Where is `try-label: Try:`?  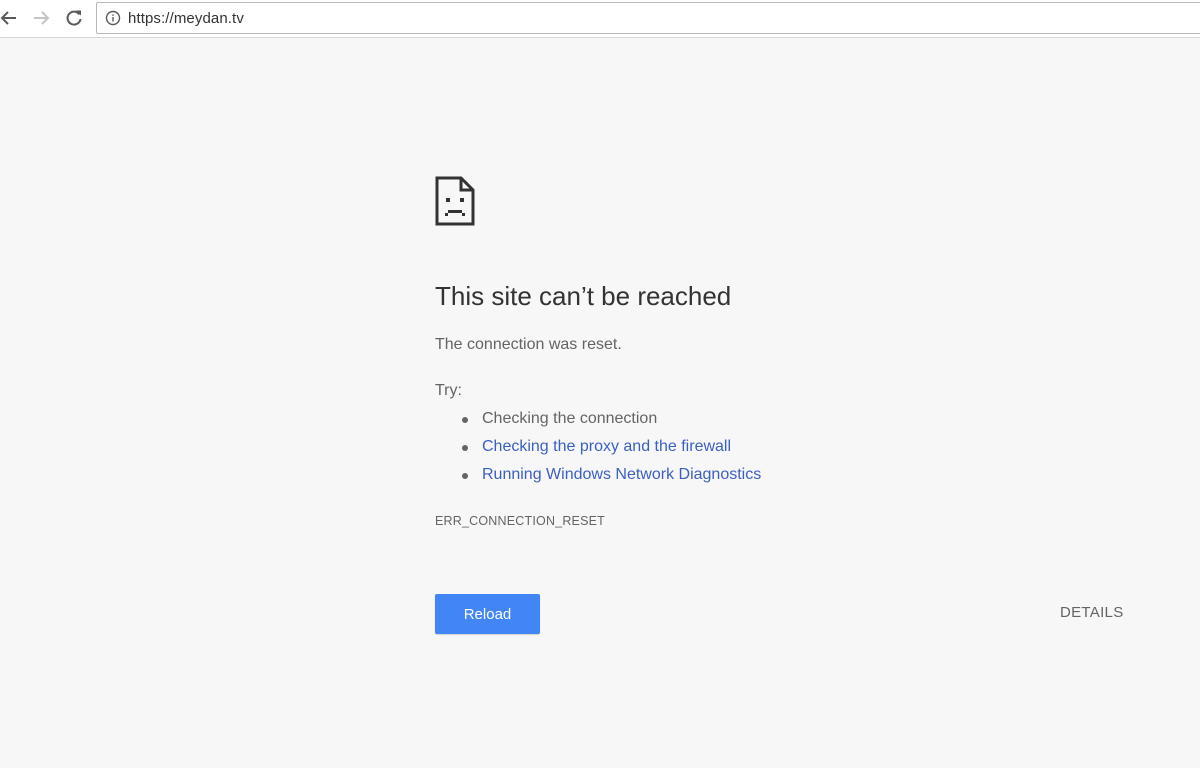
try-label: Try: is located at coordinates (448, 390).